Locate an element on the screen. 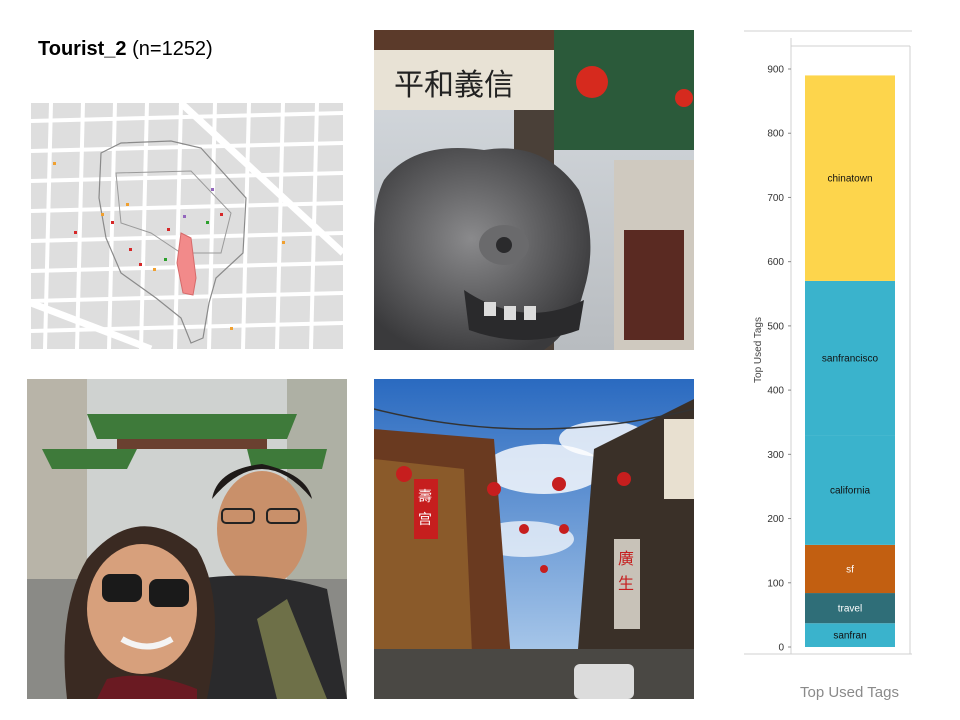 The image size is (960, 720). y-tick-label: 400 is located at coordinates (775, 391).